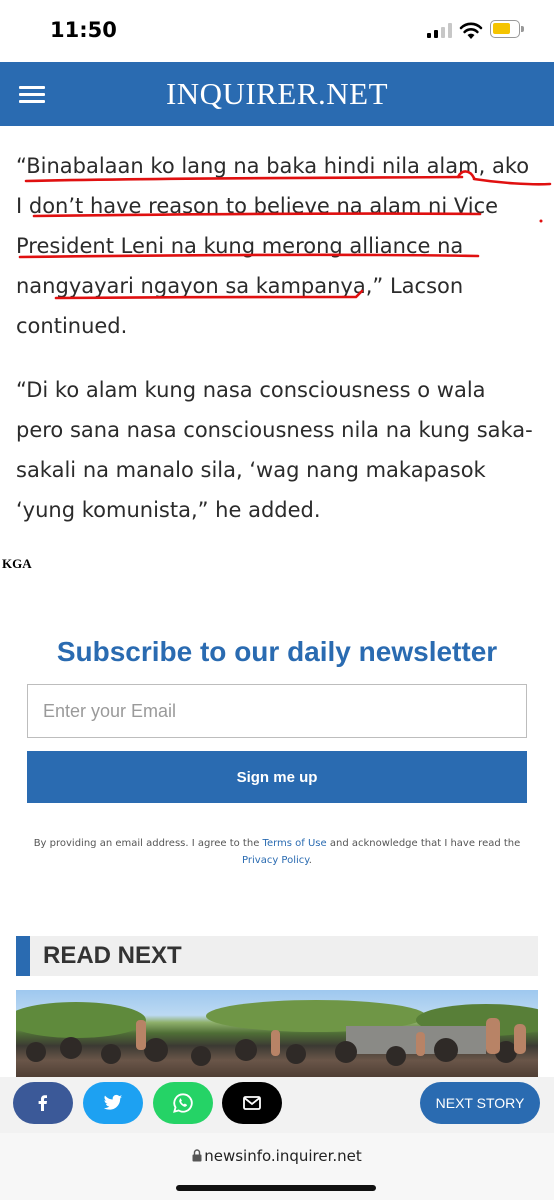  I want to click on twitter-share-button, so click(113, 1103).